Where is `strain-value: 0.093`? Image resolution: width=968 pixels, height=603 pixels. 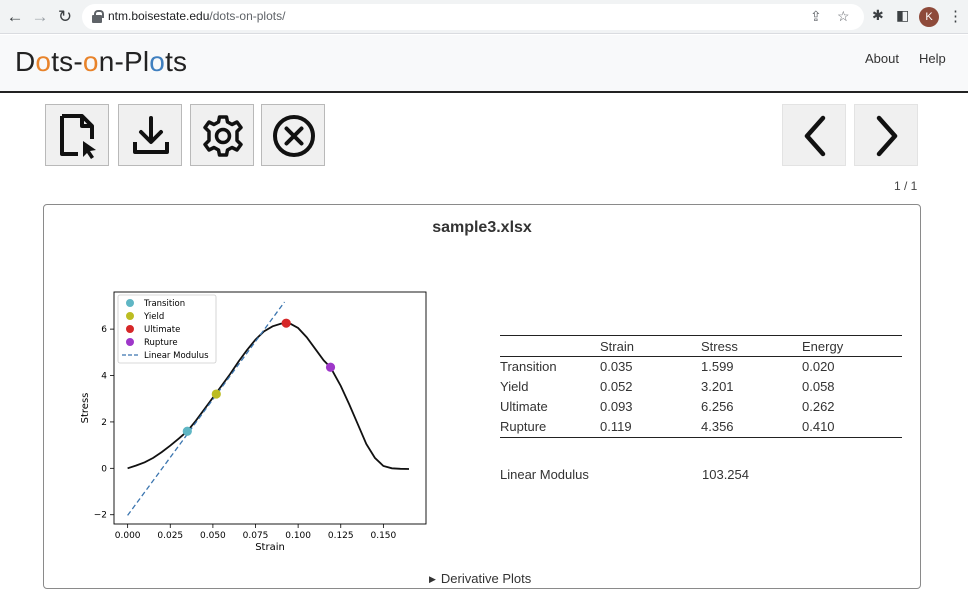 strain-value: 0.093 is located at coordinates (616, 406).